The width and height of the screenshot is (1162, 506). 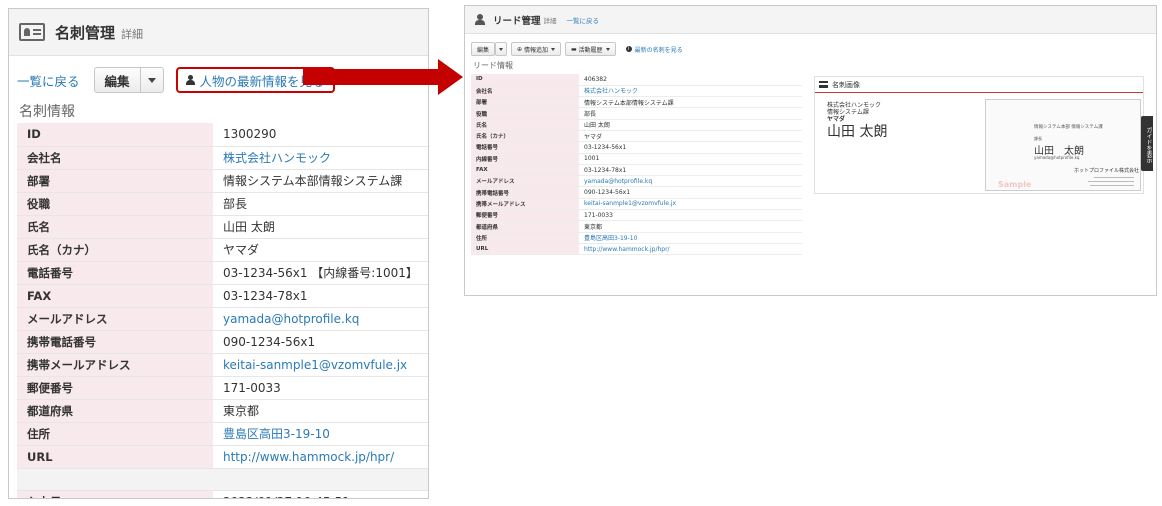 What do you see at coordinates (690, 159) in the screenshot?
I see `field-value: 1001` at bounding box center [690, 159].